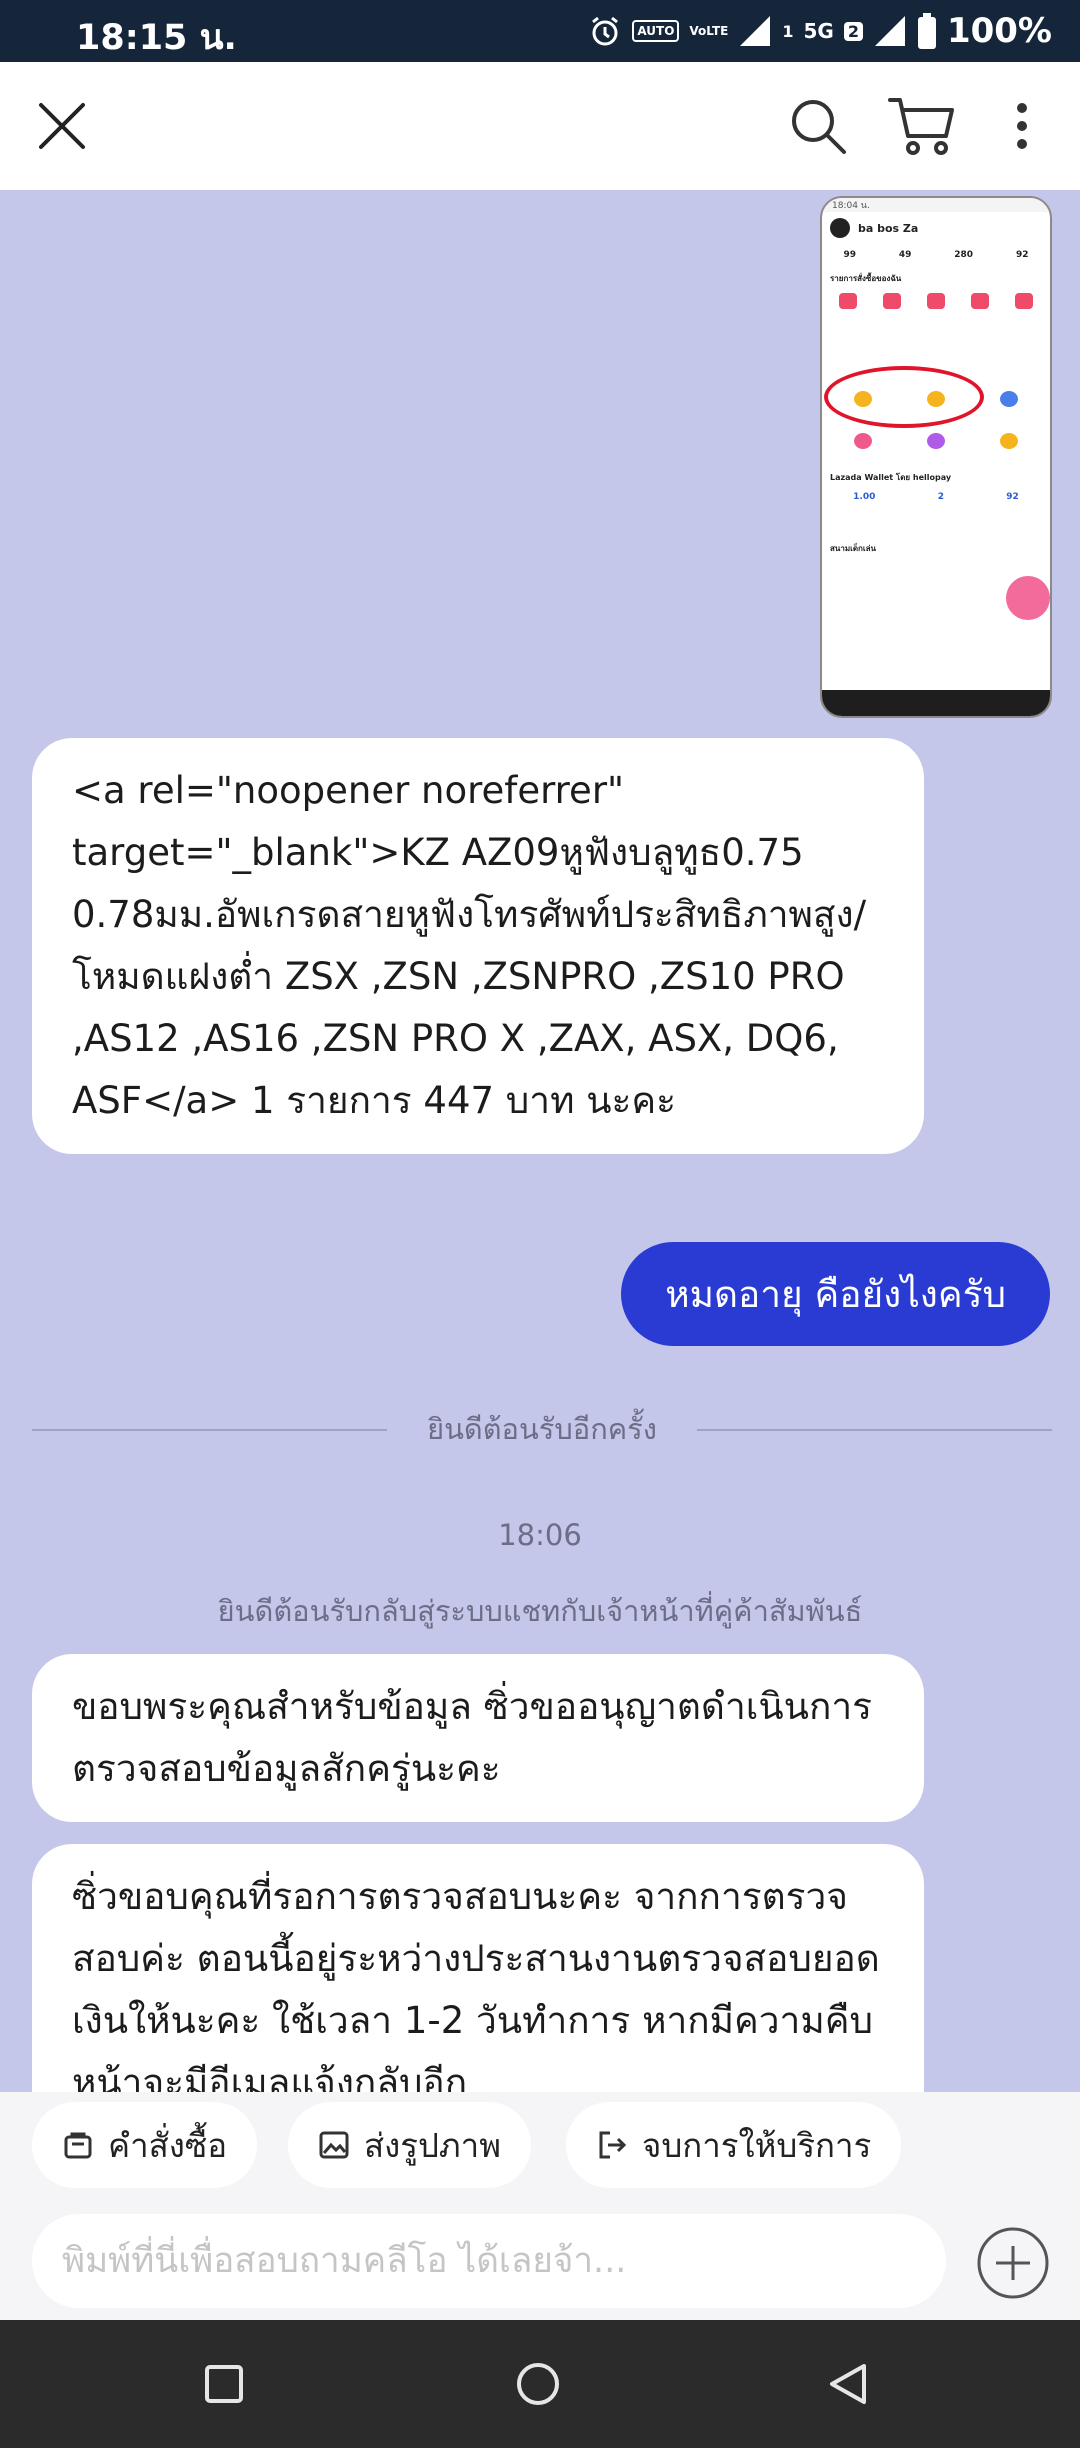 The image size is (1080, 2448). Describe the element at coordinates (605, 31) in the screenshot. I see `alarm-icon` at that location.